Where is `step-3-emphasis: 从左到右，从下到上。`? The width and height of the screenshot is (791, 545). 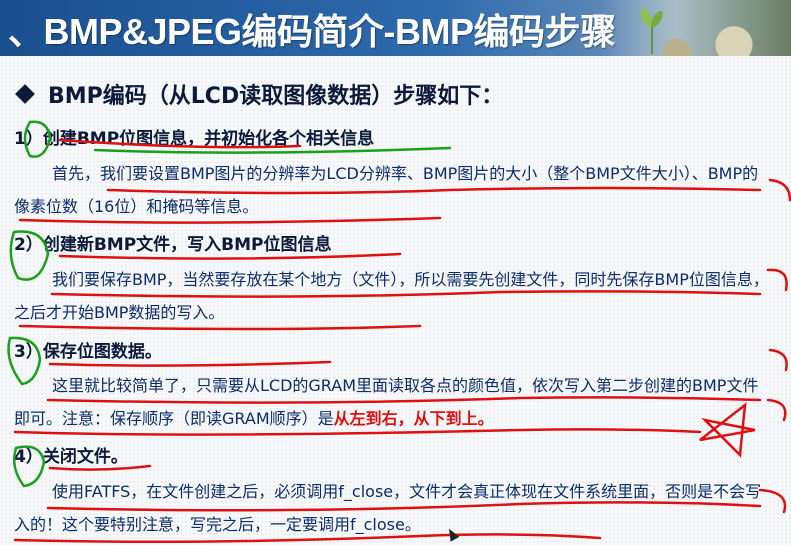 step-3-emphasis: 从左到右，从下到上。 is located at coordinates (413, 418).